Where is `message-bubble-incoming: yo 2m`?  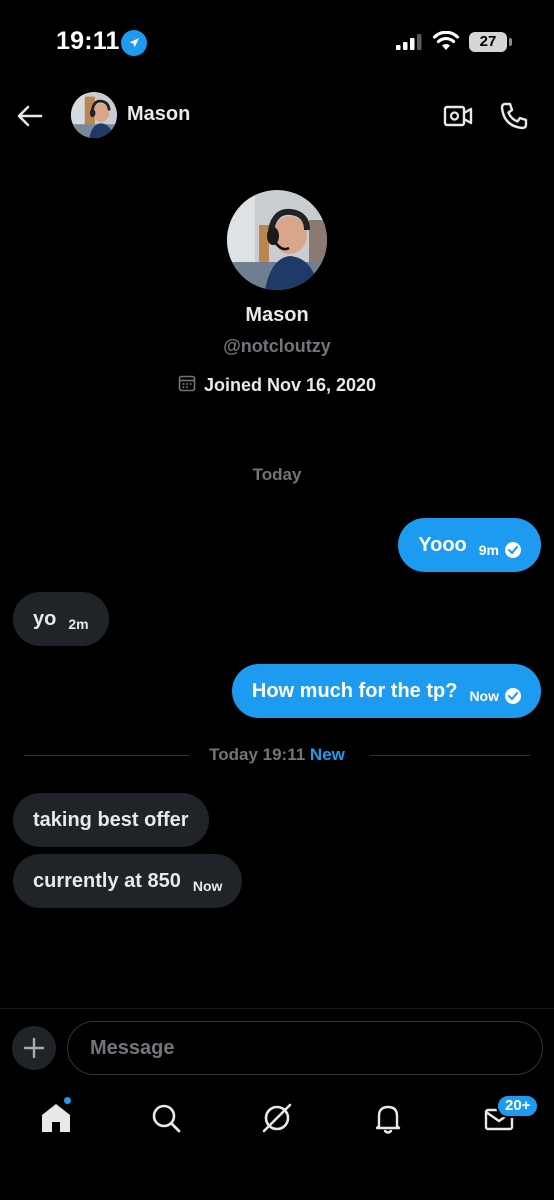 message-bubble-incoming: yo 2m is located at coordinates (61, 619).